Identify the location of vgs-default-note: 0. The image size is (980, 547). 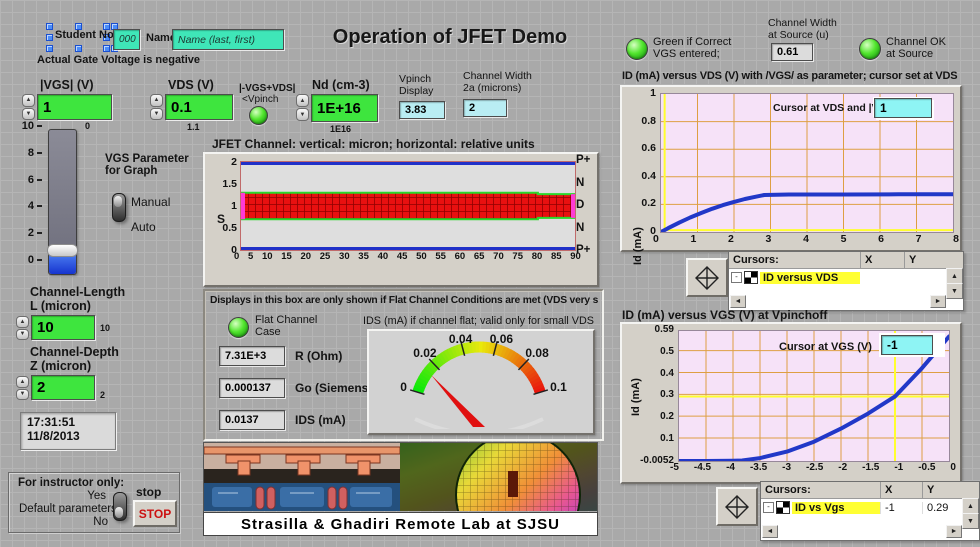
(88, 126).